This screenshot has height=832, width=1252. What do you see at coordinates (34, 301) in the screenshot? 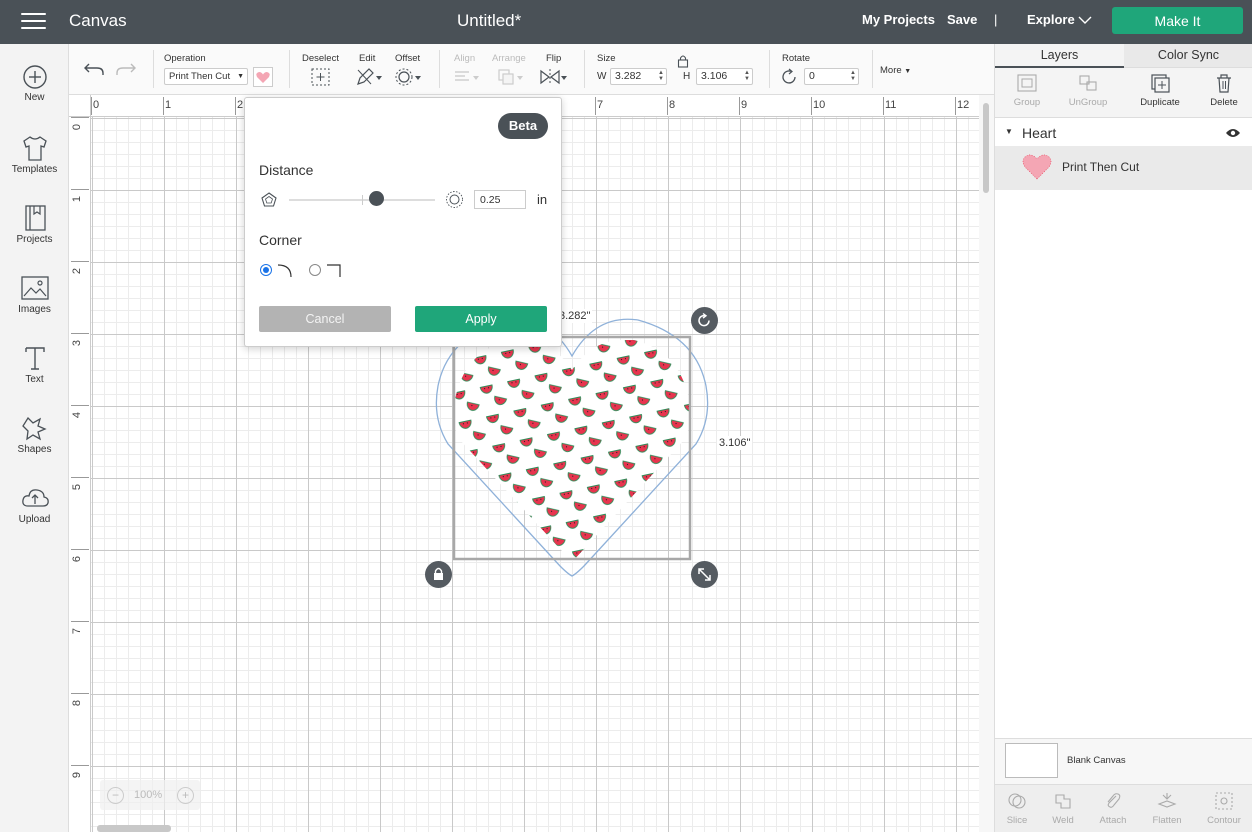
I see `sidebar-item-images: Images` at bounding box center [34, 301].